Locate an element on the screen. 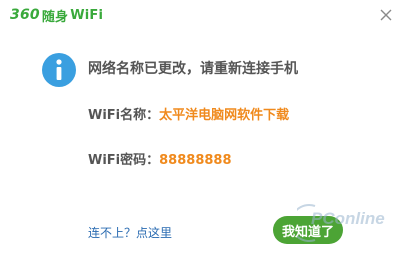  app-logo: 360 随身 WiFi is located at coordinates (56, 15).